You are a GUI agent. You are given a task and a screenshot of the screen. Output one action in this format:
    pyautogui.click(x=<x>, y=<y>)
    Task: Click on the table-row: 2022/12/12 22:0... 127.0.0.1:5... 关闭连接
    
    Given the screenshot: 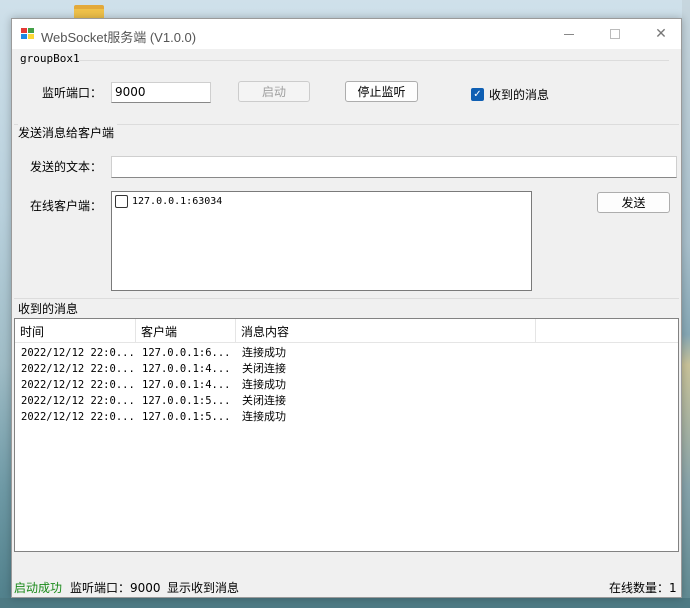 What is the action you would take?
    pyautogui.click(x=346, y=401)
    